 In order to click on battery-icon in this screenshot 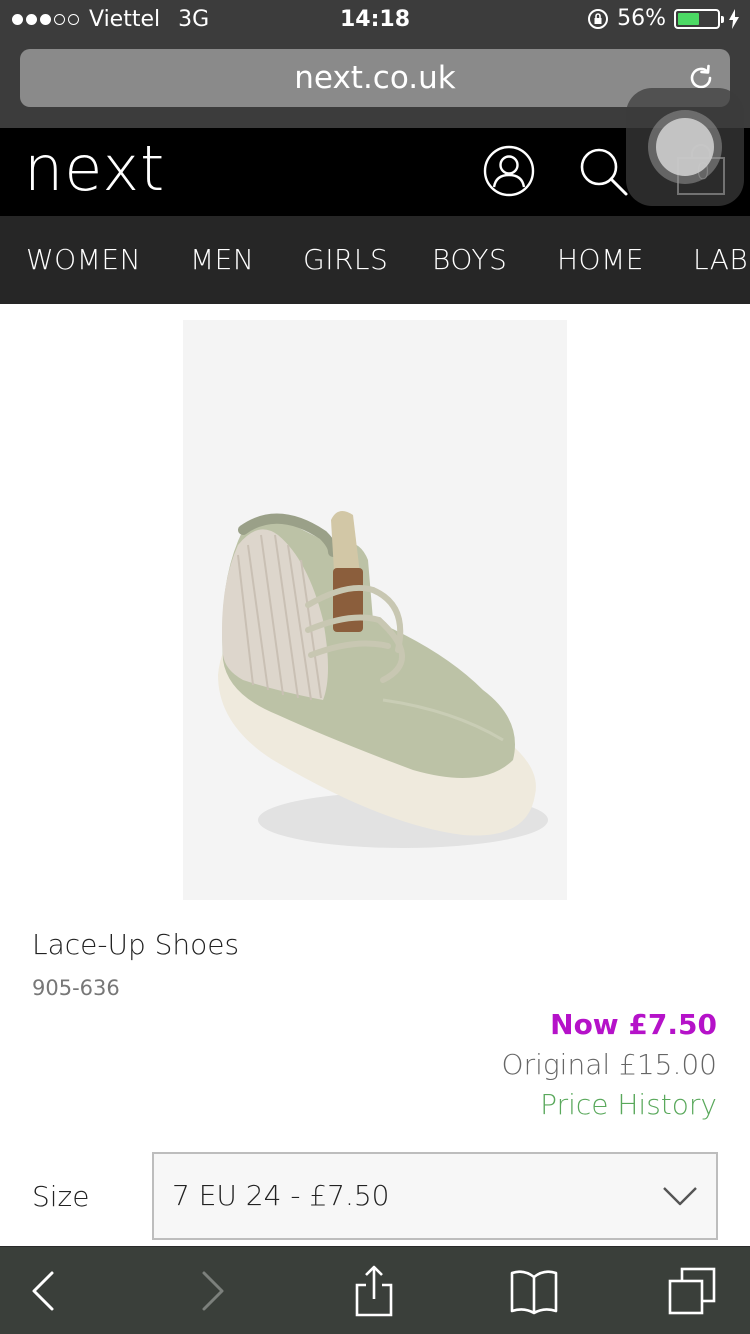, I will do `click(699, 18)`.